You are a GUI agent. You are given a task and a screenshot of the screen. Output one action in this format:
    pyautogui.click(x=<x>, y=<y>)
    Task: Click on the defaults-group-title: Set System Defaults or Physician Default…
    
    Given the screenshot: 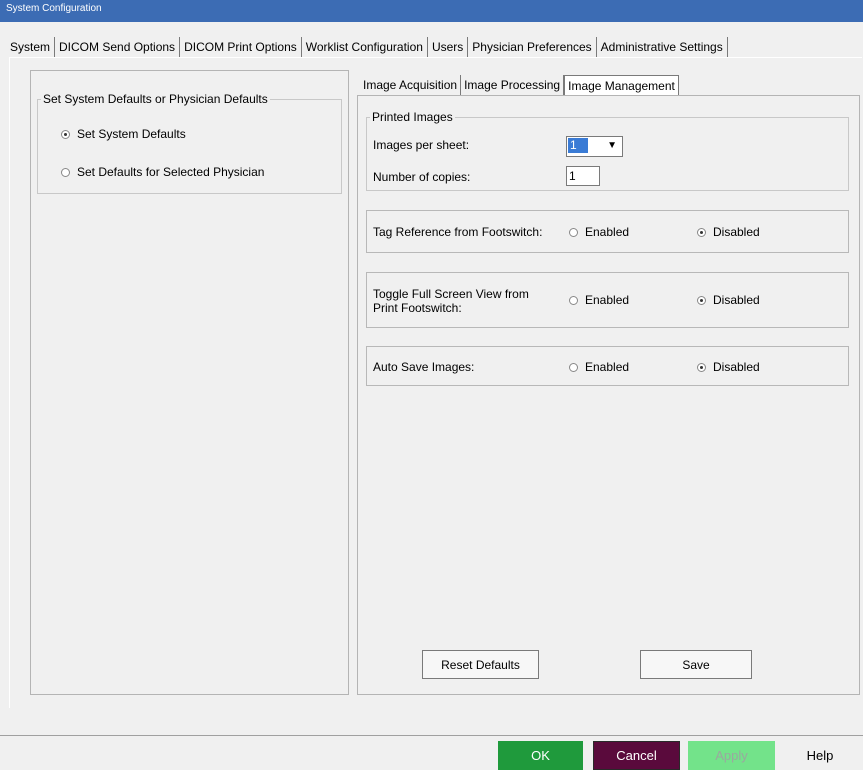 What is the action you would take?
    pyautogui.click(x=155, y=99)
    